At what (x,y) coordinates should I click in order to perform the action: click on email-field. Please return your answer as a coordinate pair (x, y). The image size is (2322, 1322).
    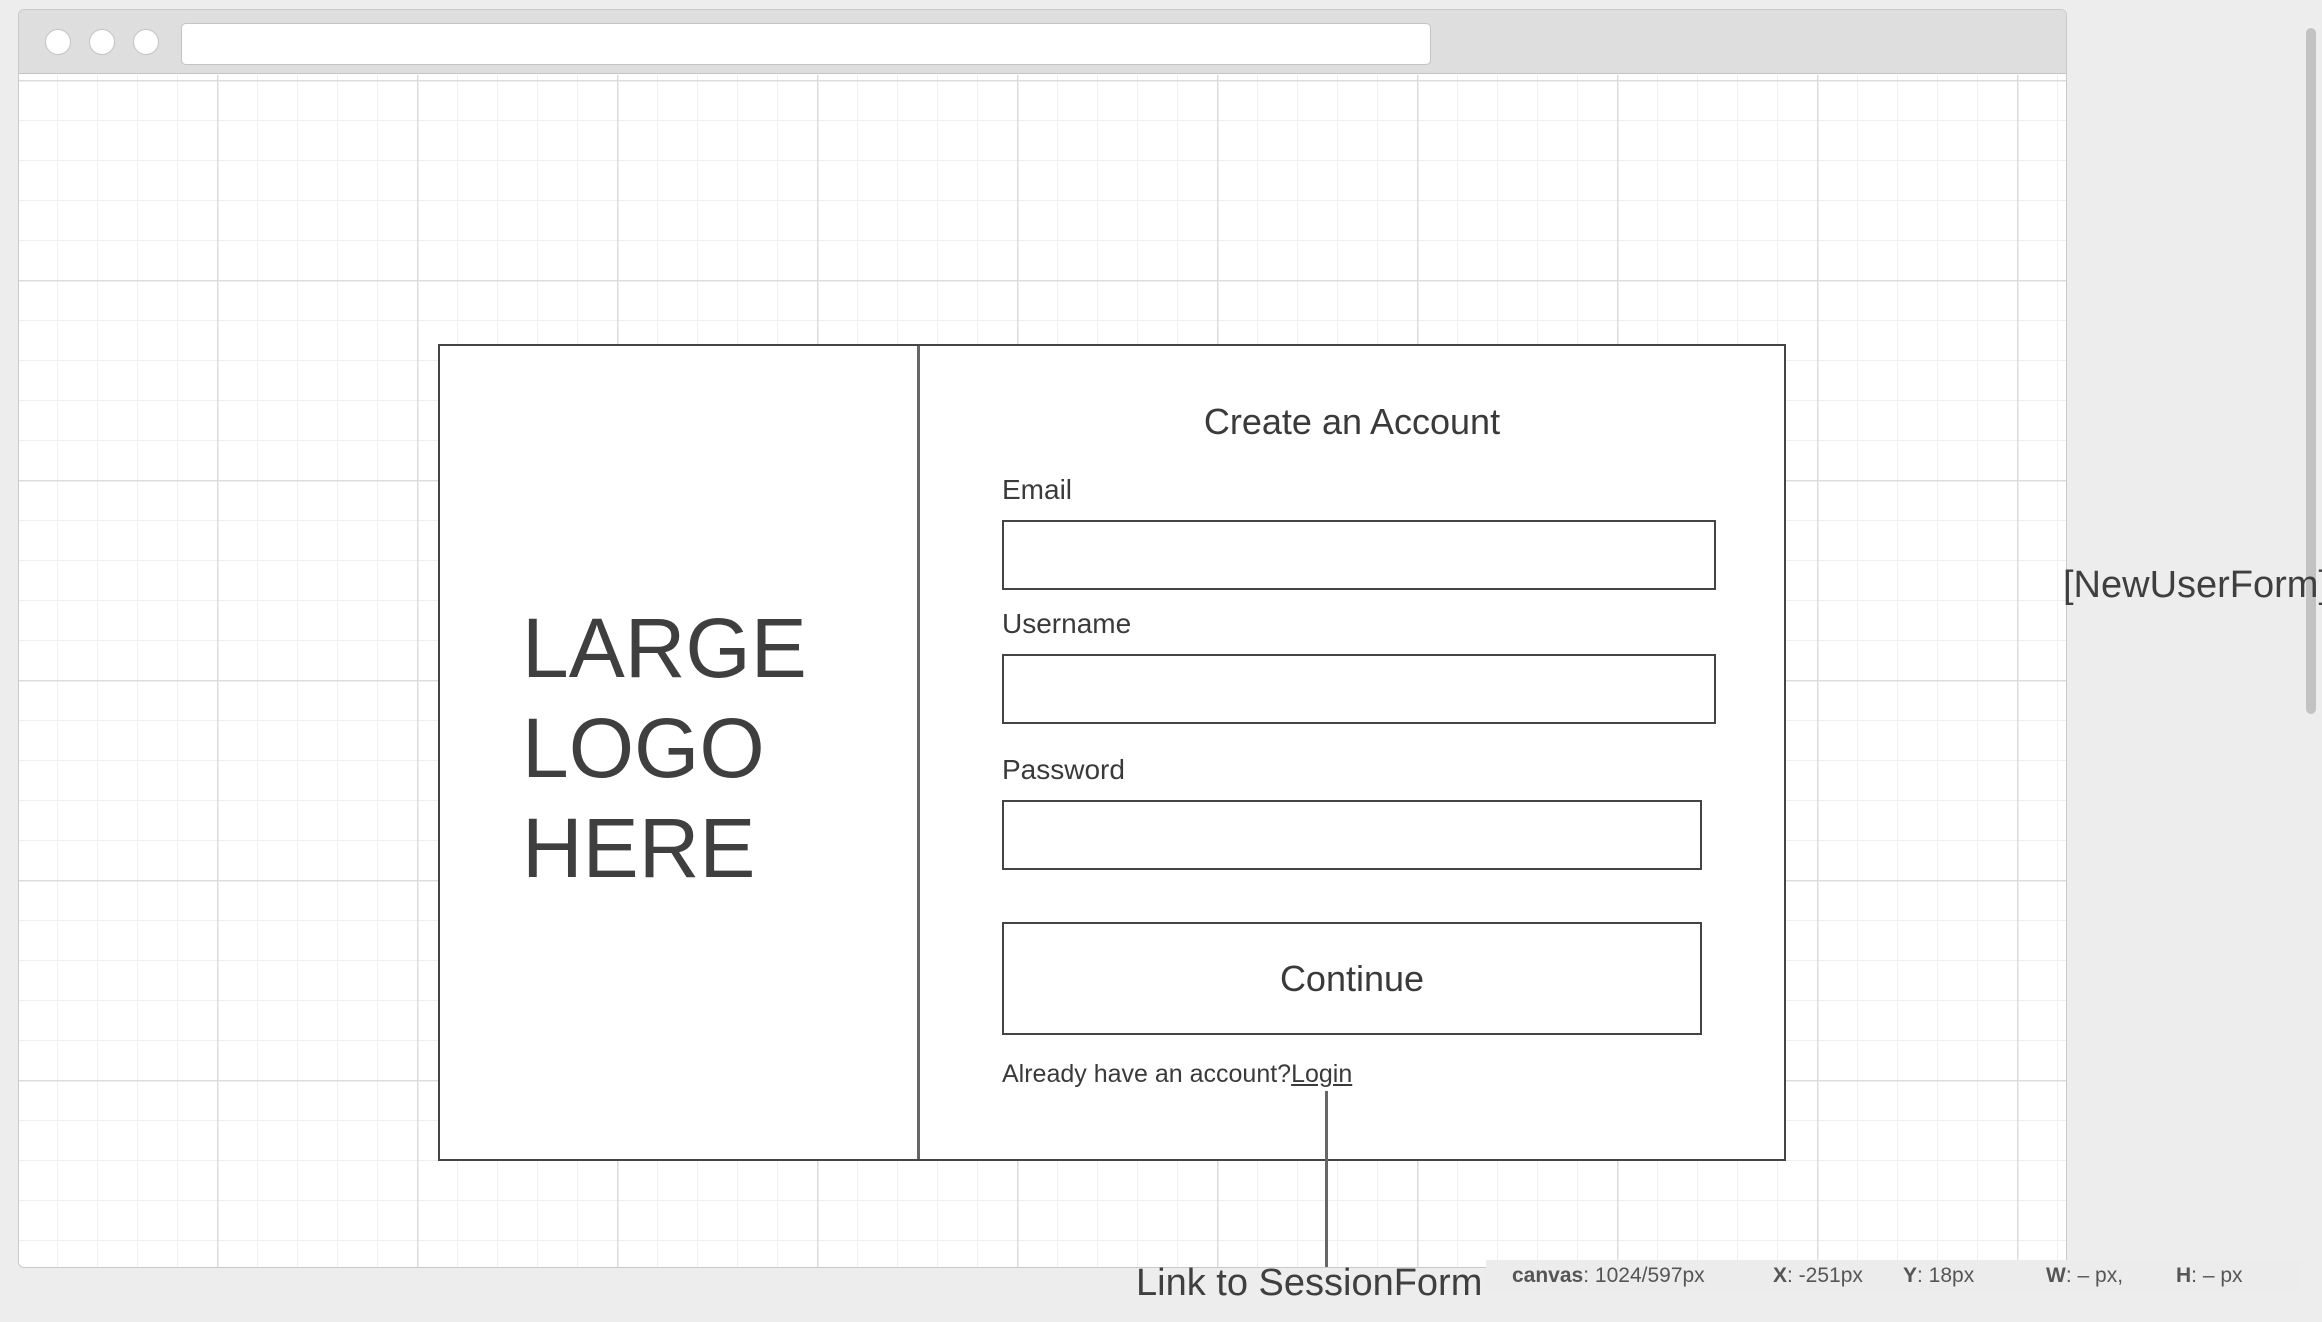
    Looking at the image, I should click on (1359, 555).